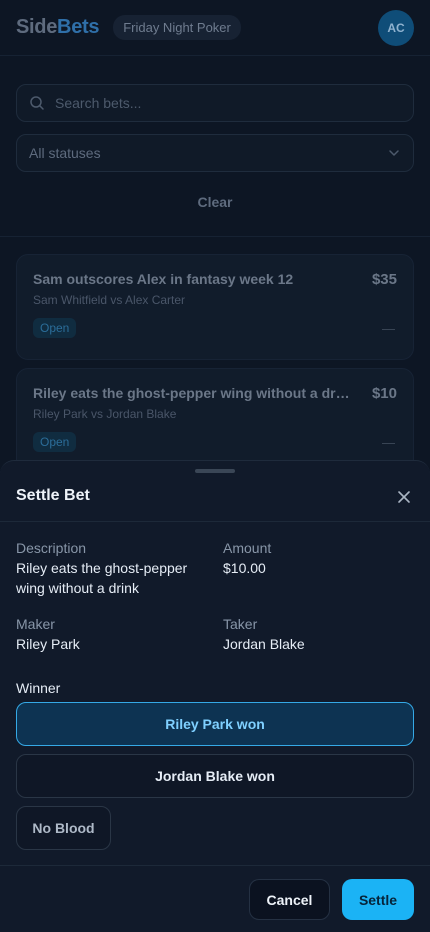 This screenshot has width=430, height=932. Describe the element at coordinates (244, 568) in the screenshot. I see `amount-value: $10.00` at that location.